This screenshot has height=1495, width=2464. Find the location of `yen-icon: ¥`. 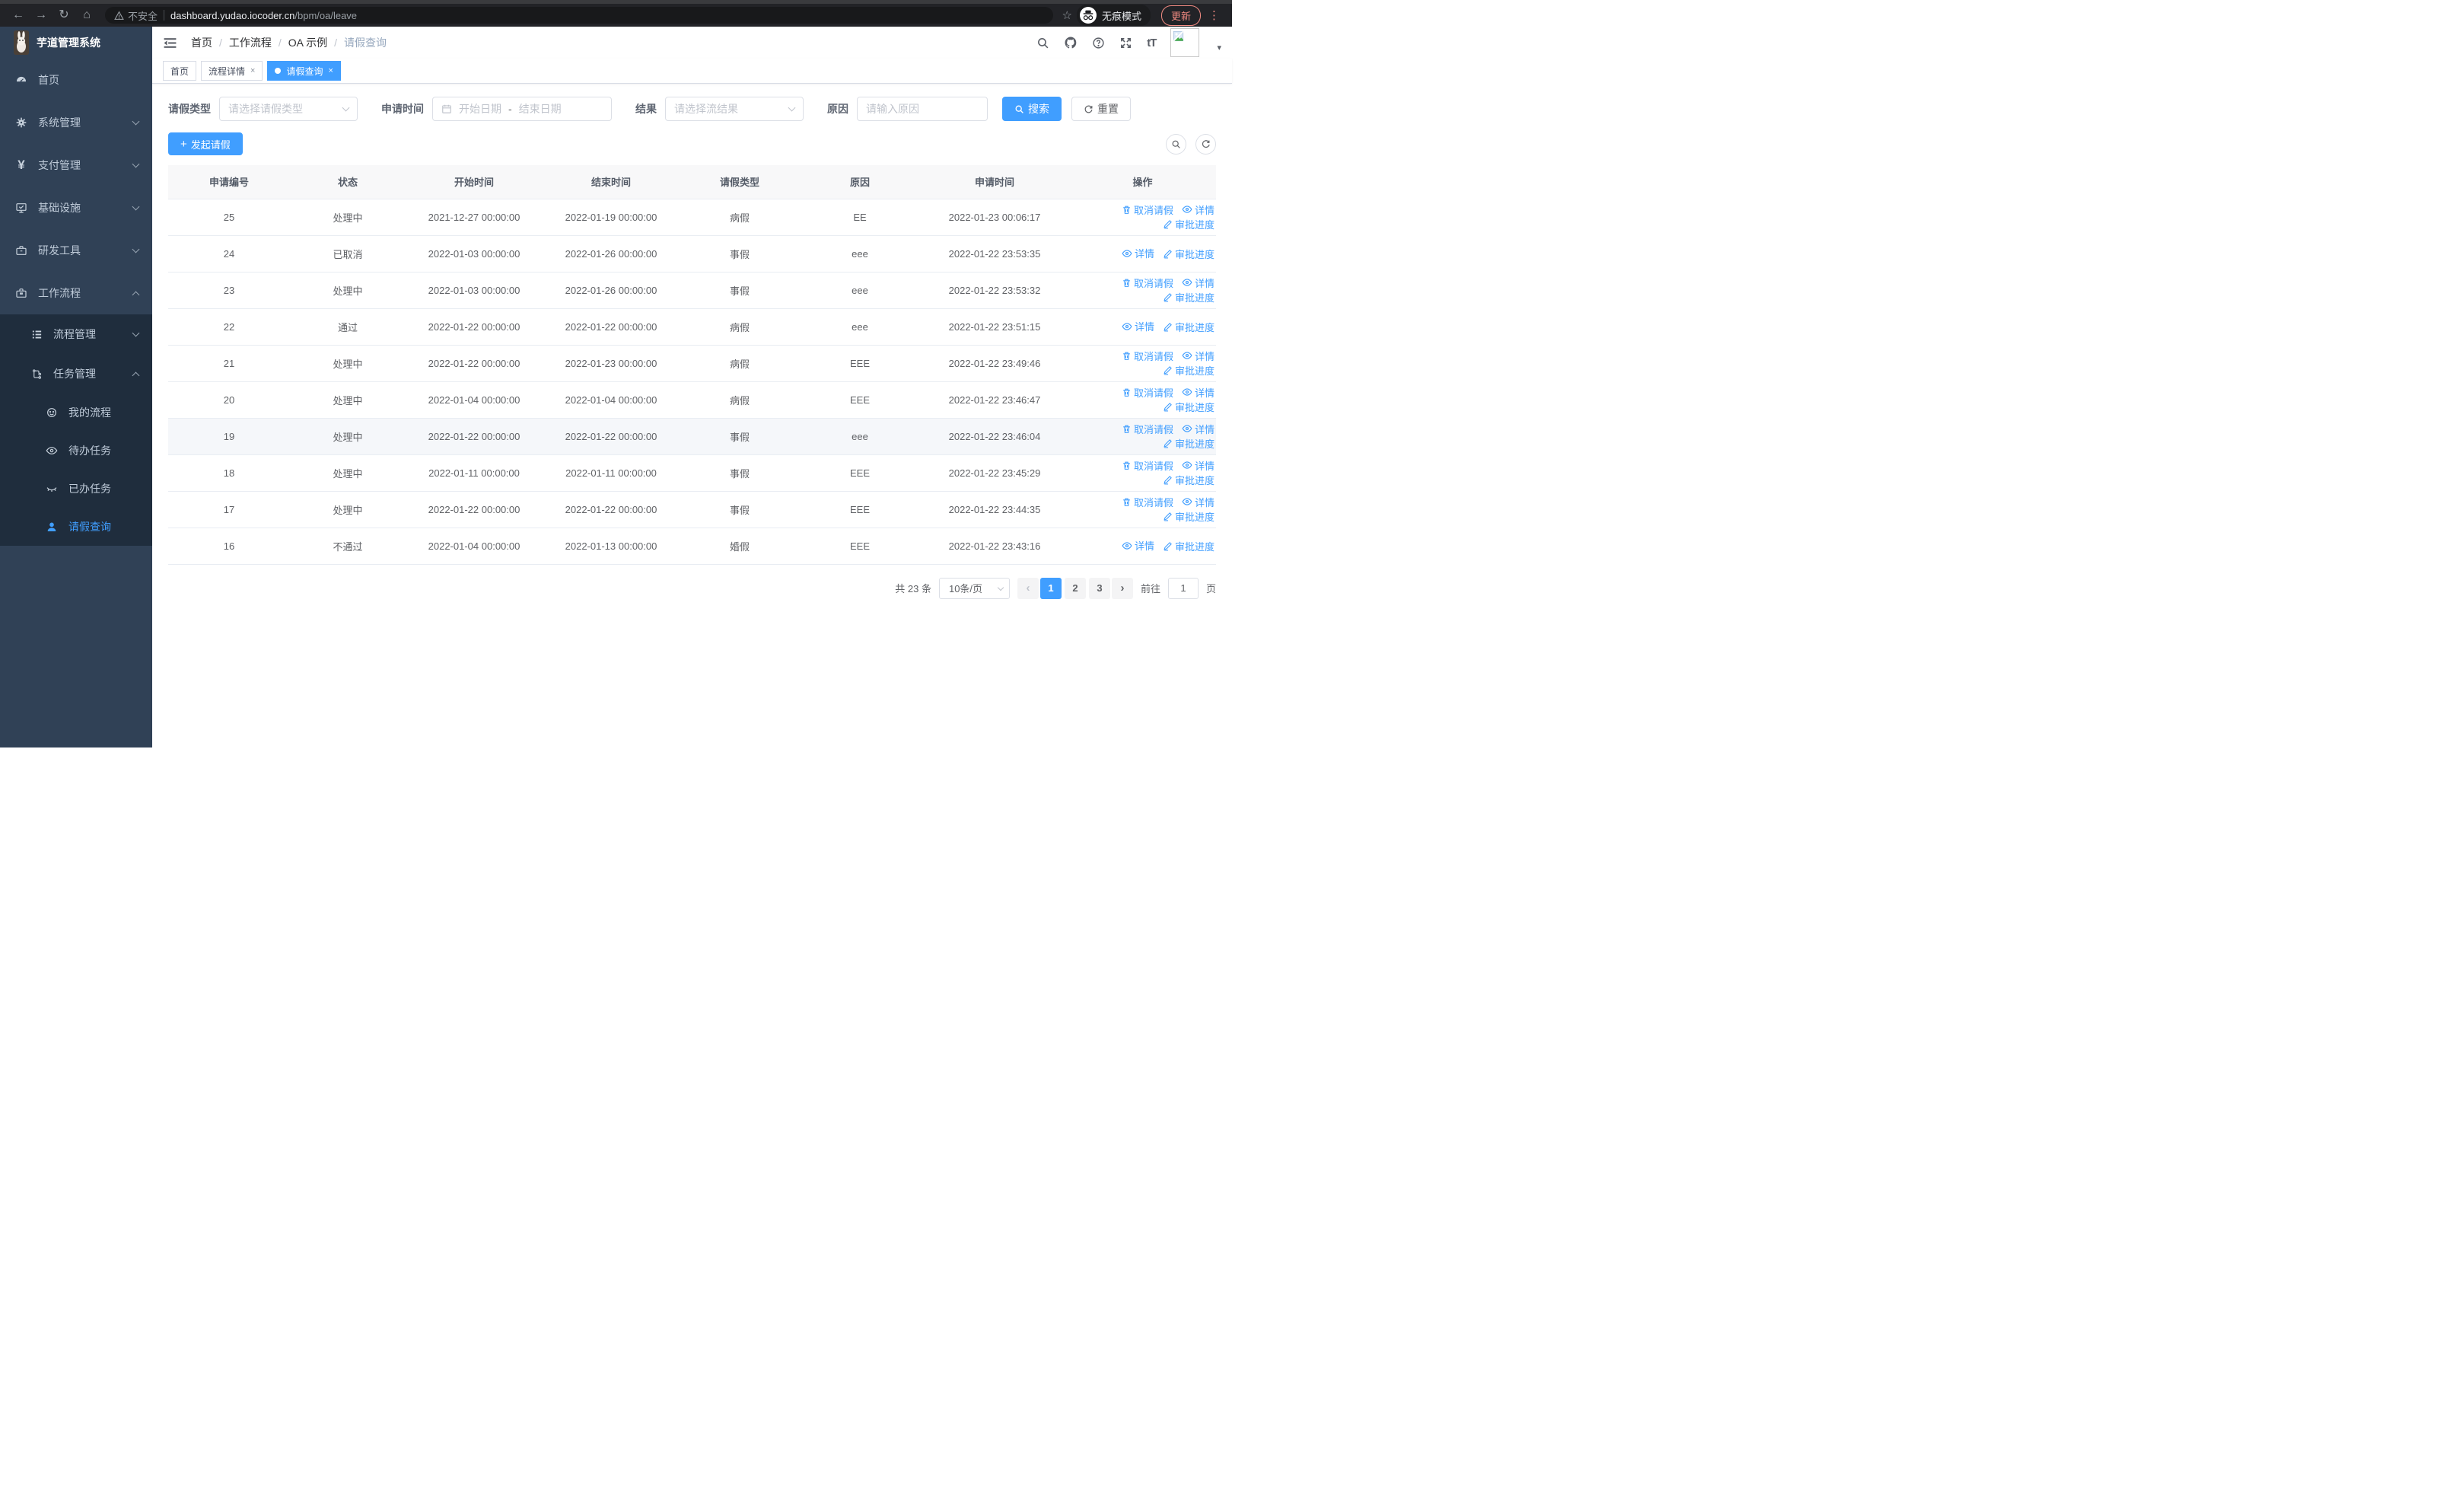

yen-icon: ¥ is located at coordinates (21, 165).